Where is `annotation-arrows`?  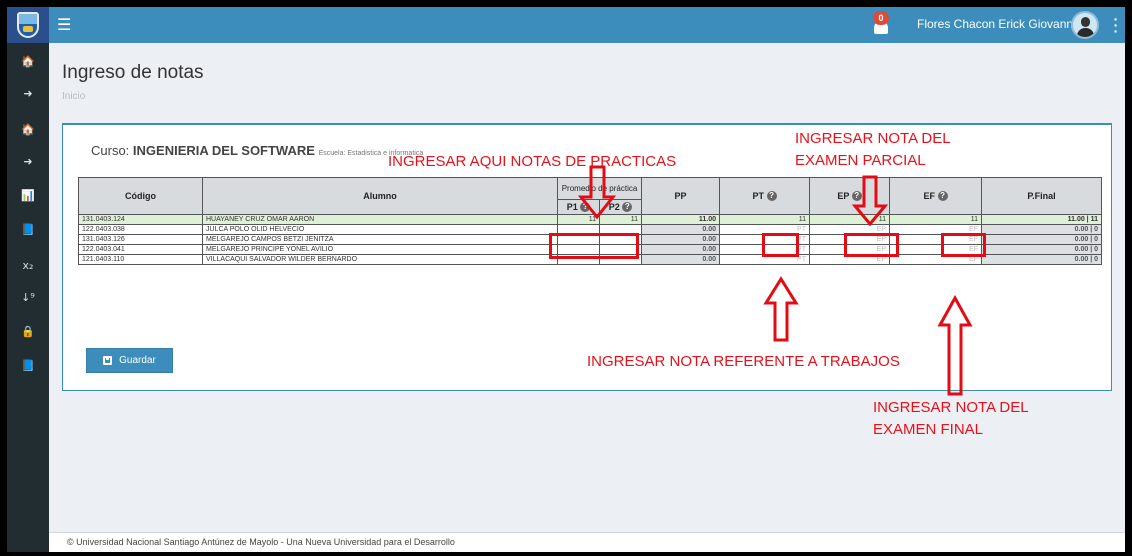
annotation-arrows is located at coordinates (775, 280).